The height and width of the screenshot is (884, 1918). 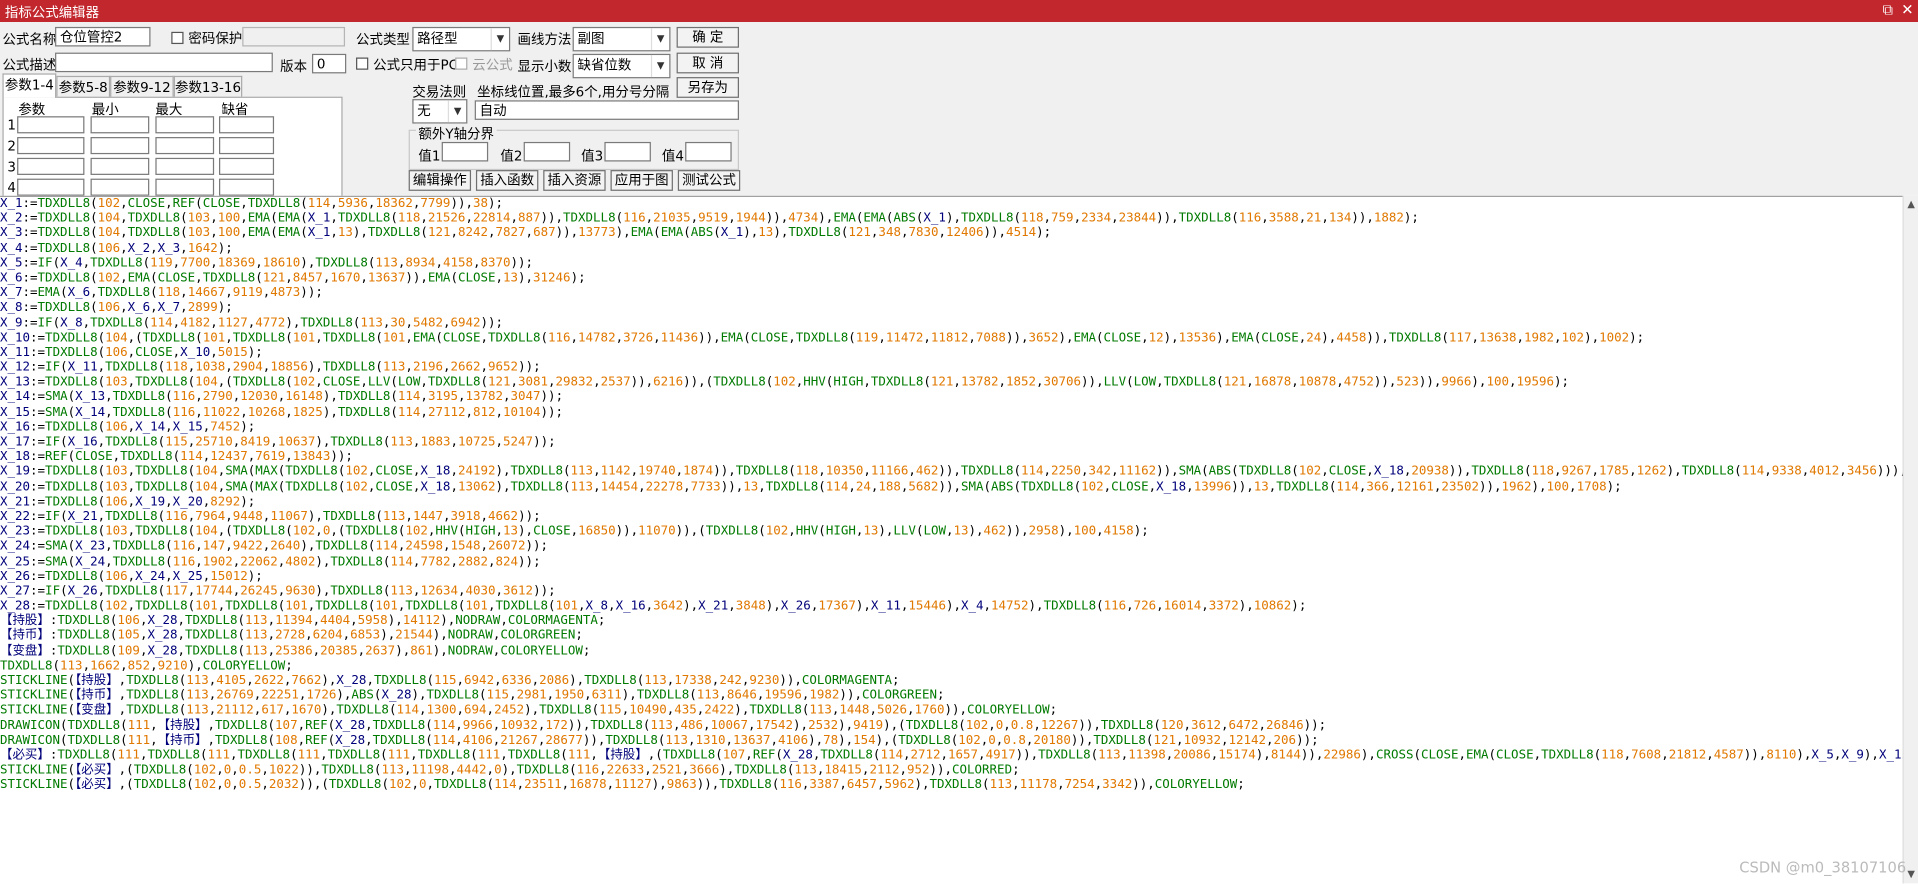 I want to click on val1-input, so click(x=465, y=151).